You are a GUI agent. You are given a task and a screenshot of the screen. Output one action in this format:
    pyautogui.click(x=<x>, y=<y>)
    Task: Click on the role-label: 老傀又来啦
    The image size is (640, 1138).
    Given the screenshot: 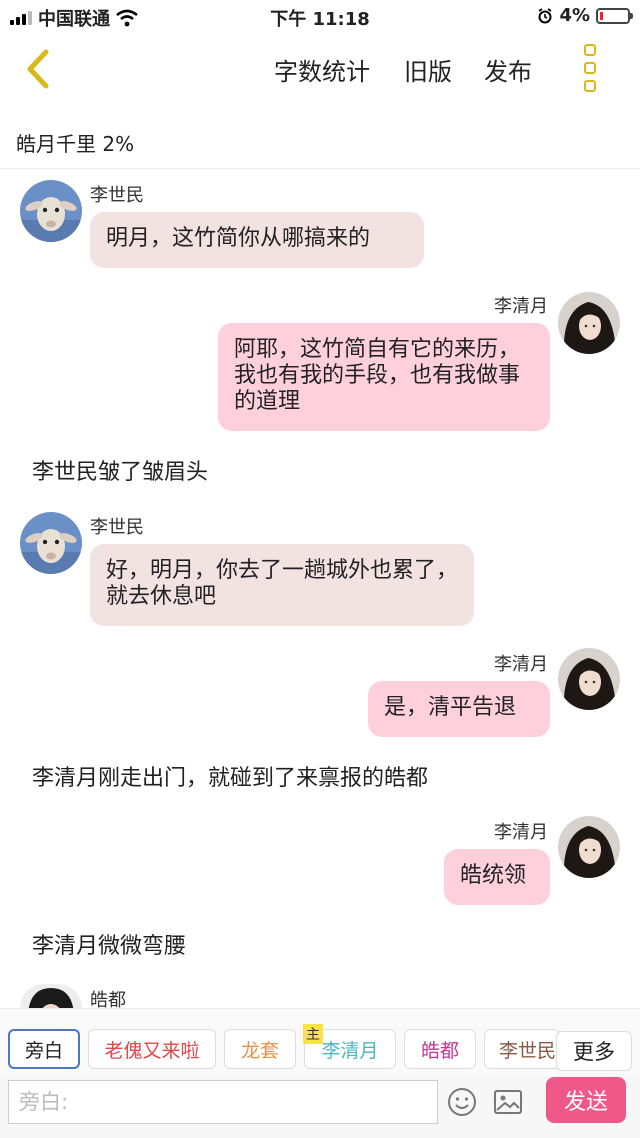 What is the action you would take?
    pyautogui.click(x=152, y=1050)
    